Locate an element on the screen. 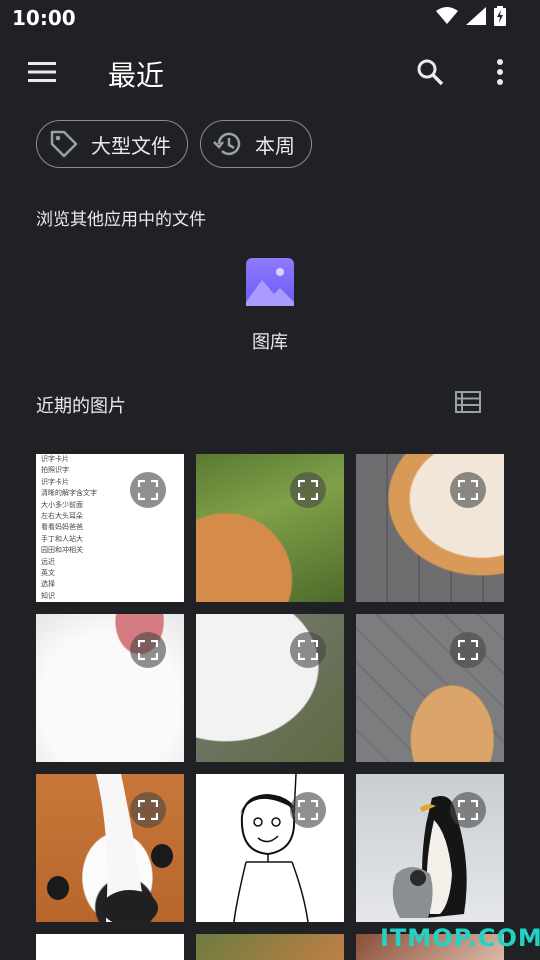 This screenshot has width=540, height=960. filter-chips: 大型文件 本周 is located at coordinates (174, 144).